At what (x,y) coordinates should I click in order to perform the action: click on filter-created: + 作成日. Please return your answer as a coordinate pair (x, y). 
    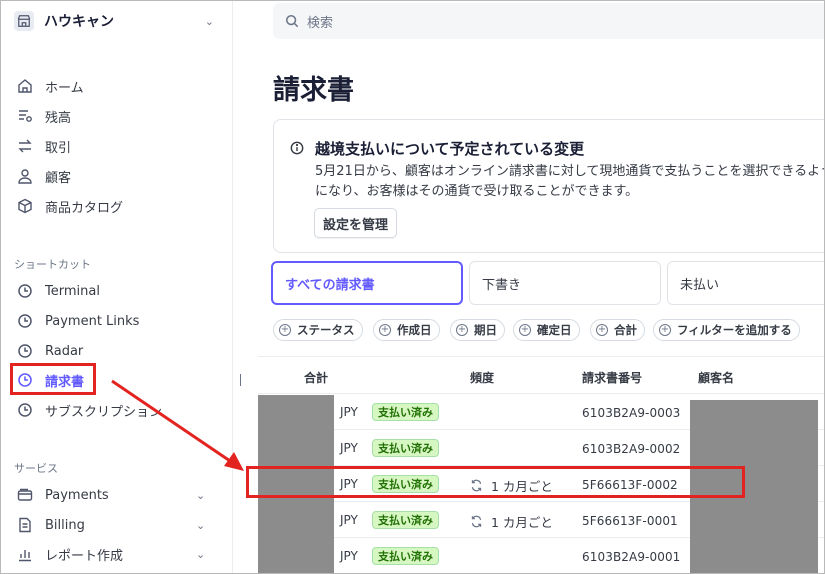
    Looking at the image, I should click on (406, 330).